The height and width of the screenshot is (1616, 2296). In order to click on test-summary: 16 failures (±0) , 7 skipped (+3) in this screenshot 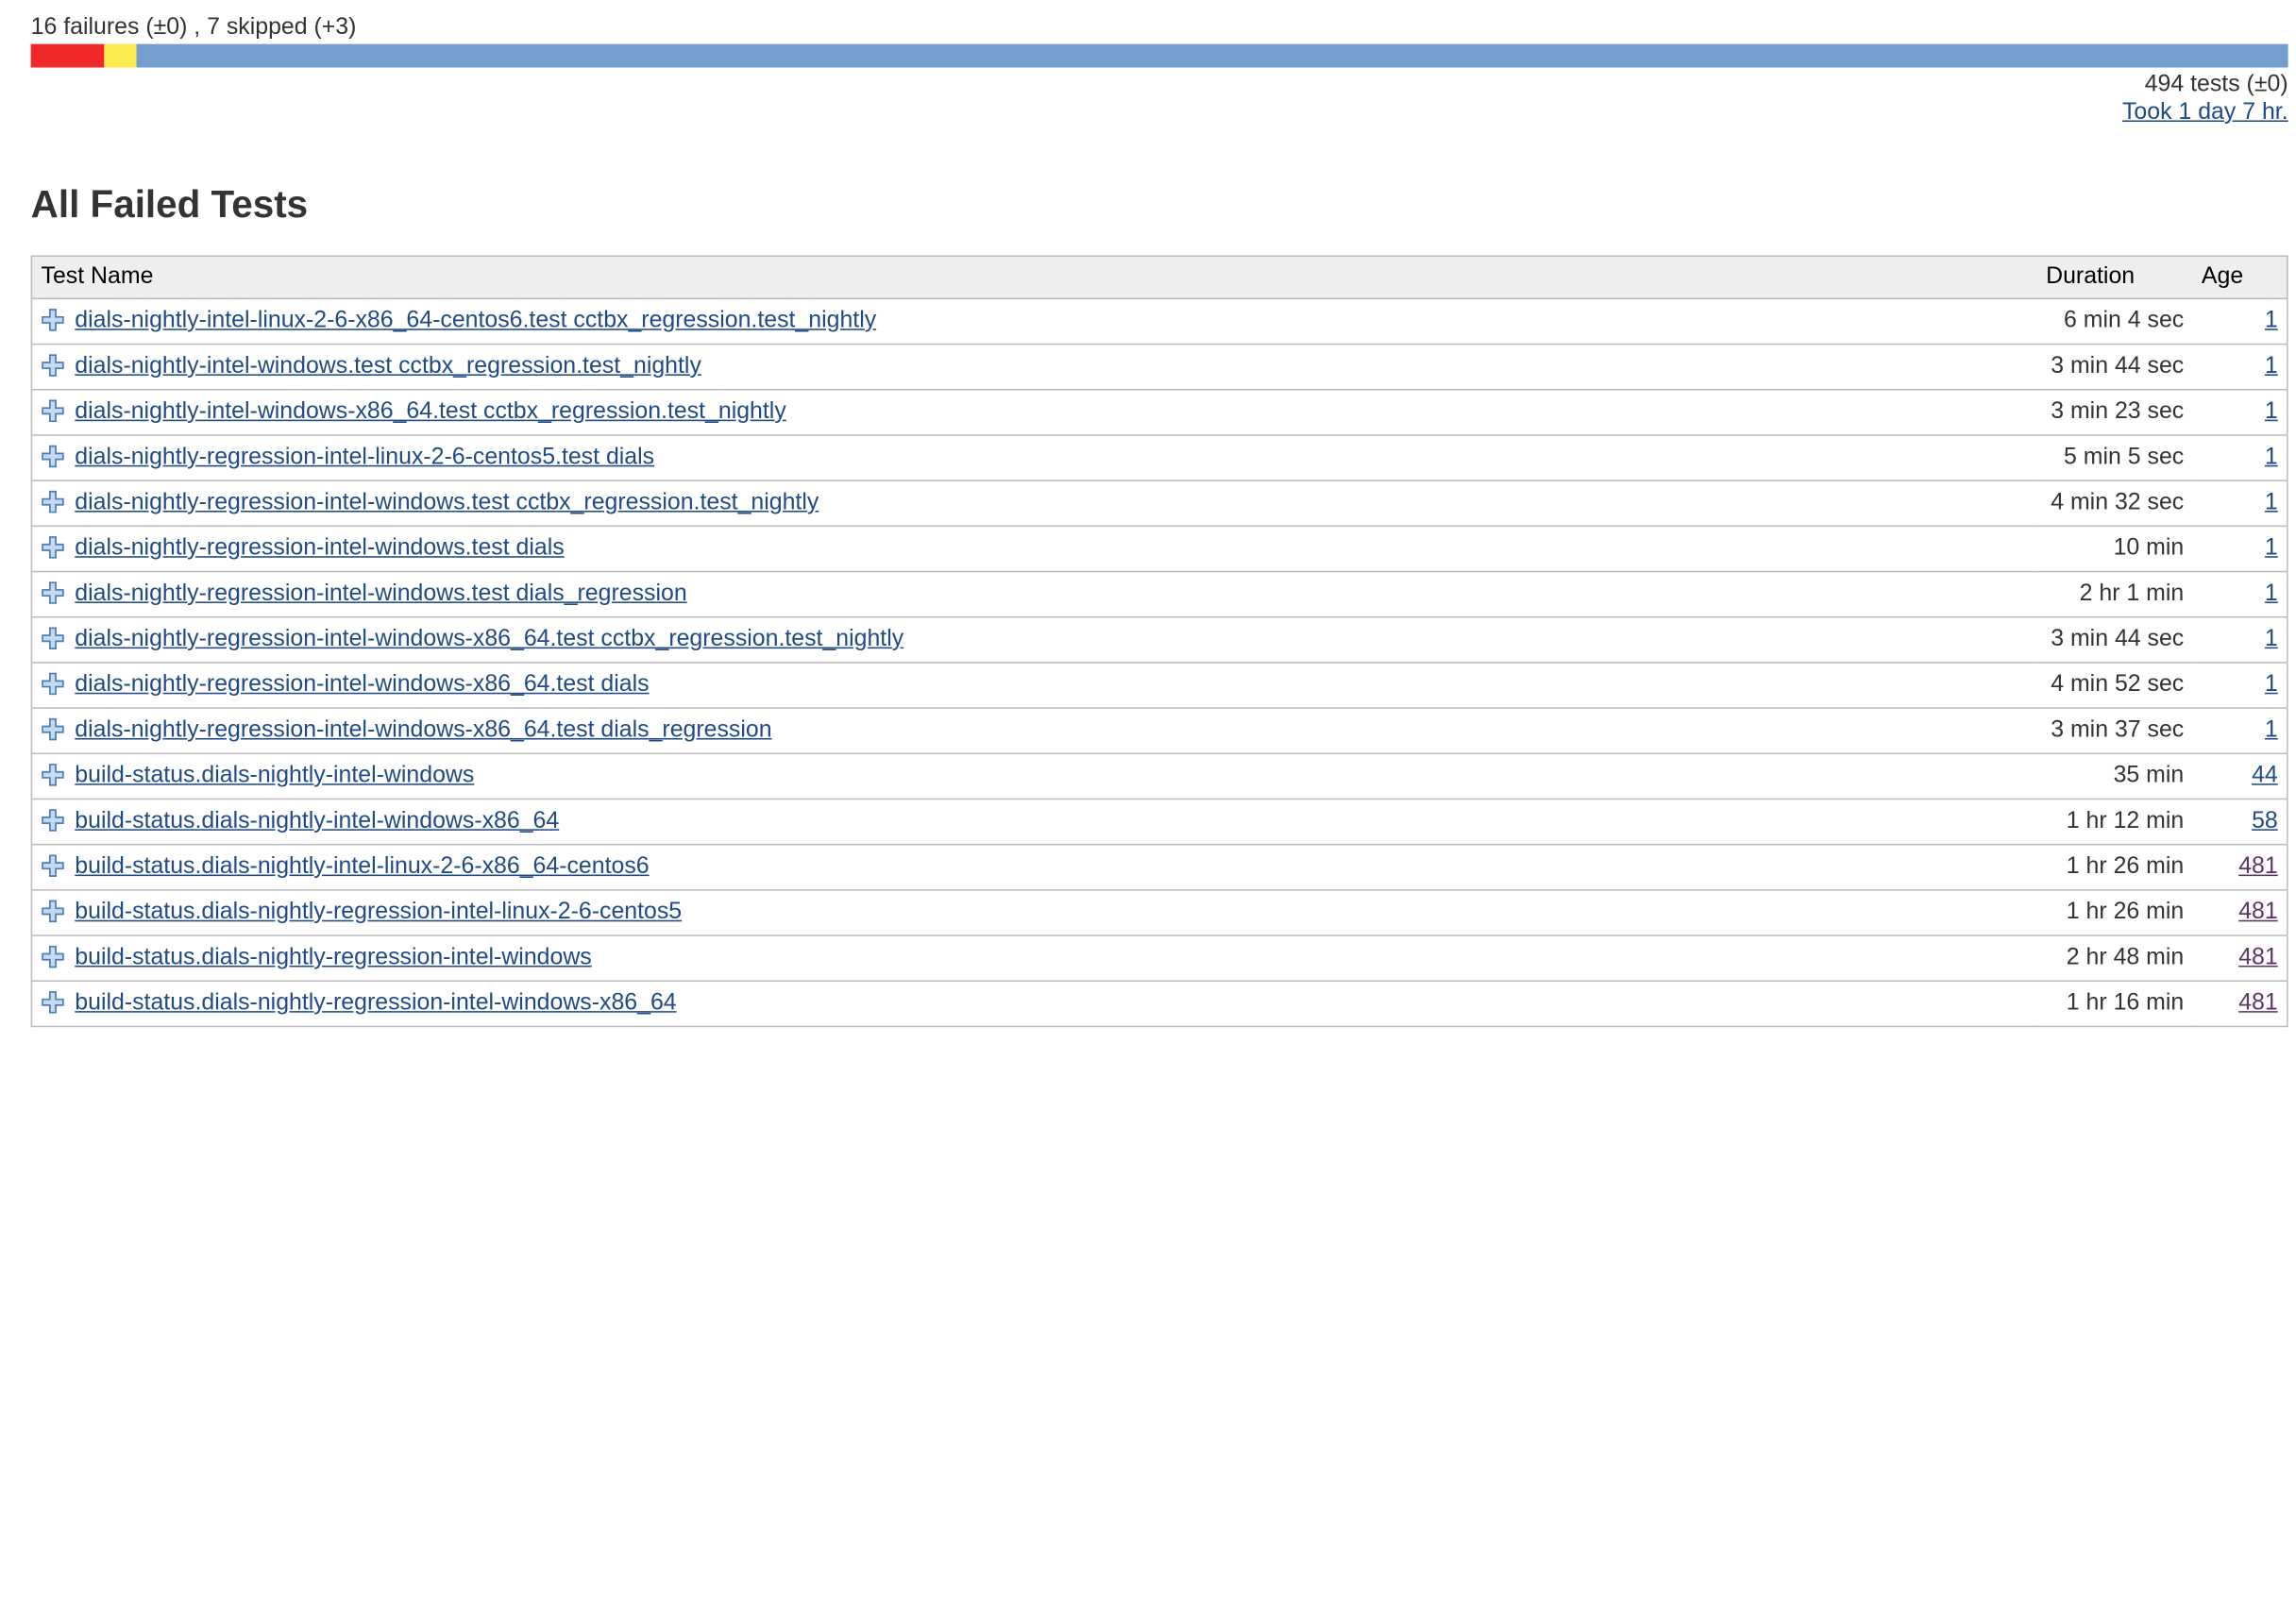, I will do `click(193, 27)`.